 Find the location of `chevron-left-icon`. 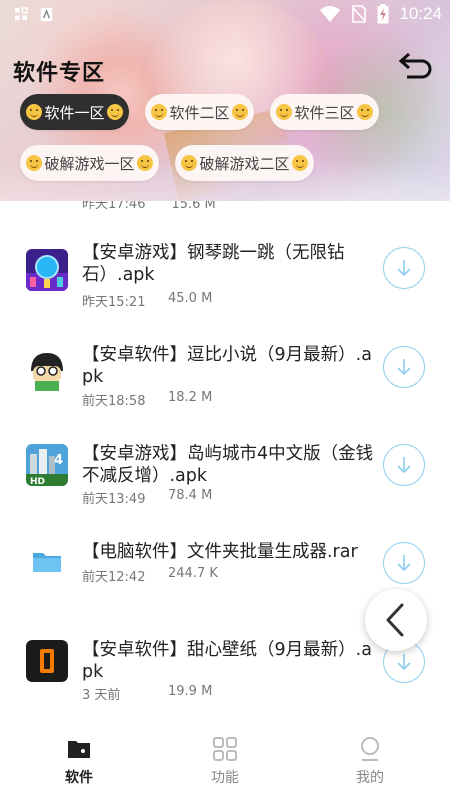

chevron-left-icon is located at coordinates (395, 620).